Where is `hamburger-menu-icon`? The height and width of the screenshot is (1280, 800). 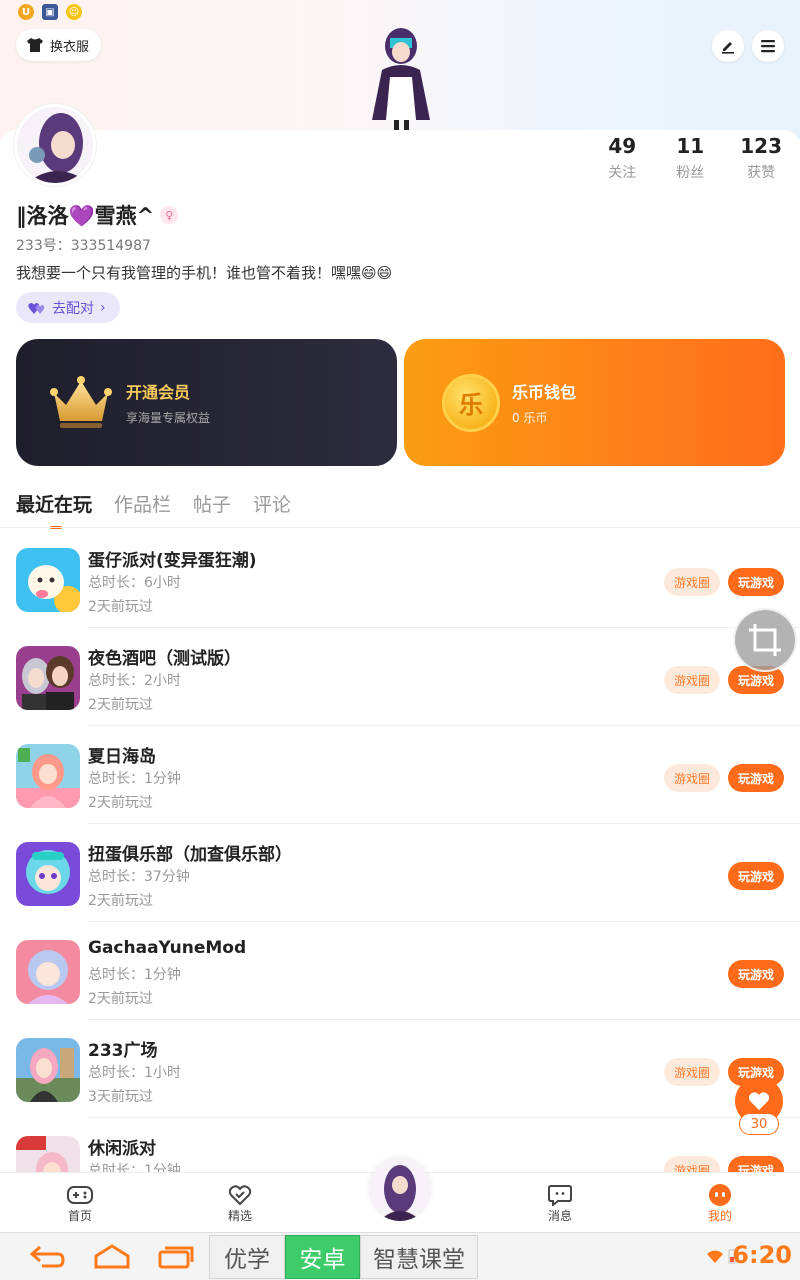 hamburger-menu-icon is located at coordinates (768, 46).